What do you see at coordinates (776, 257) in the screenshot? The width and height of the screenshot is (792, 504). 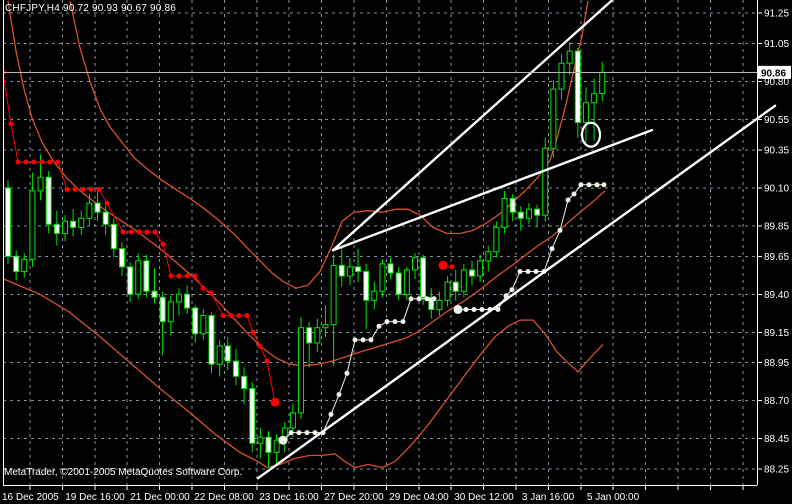 I see `y-tick-label: 89.65` at bounding box center [776, 257].